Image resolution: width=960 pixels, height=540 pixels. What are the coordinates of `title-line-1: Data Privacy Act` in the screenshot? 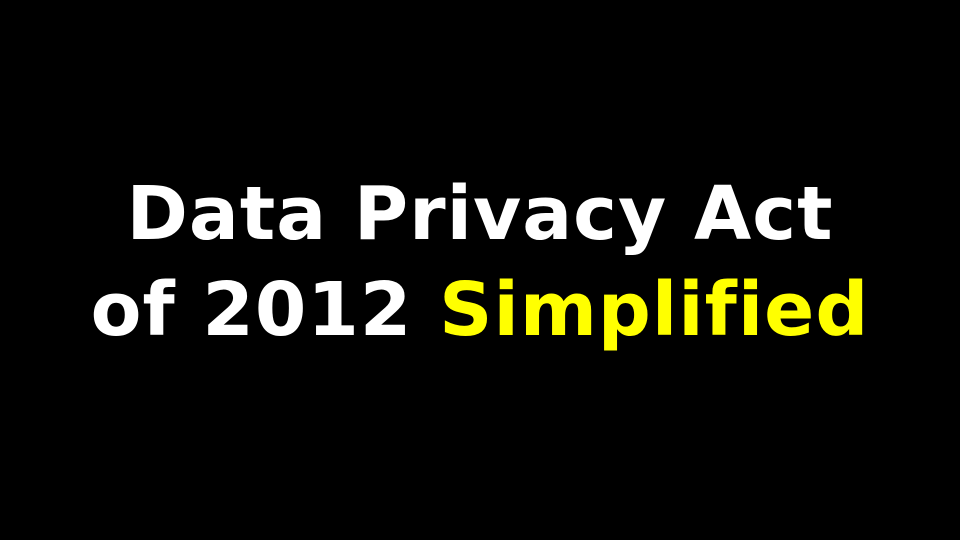 It's located at (480, 214).